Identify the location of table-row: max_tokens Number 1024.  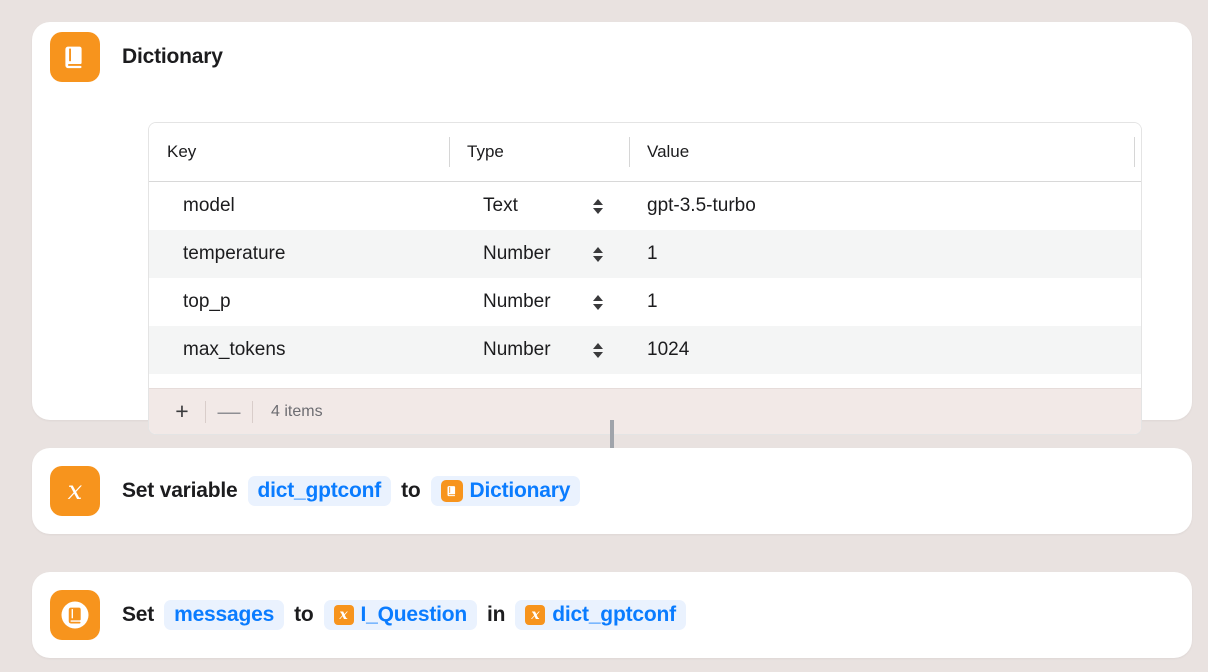
(645, 350).